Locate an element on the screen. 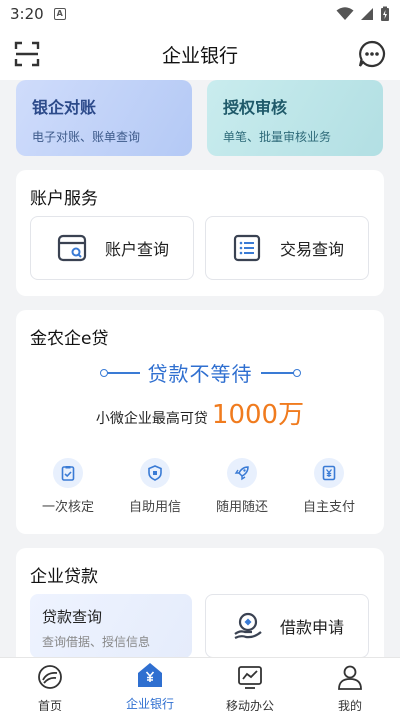  person-icon is located at coordinates (350, 677).